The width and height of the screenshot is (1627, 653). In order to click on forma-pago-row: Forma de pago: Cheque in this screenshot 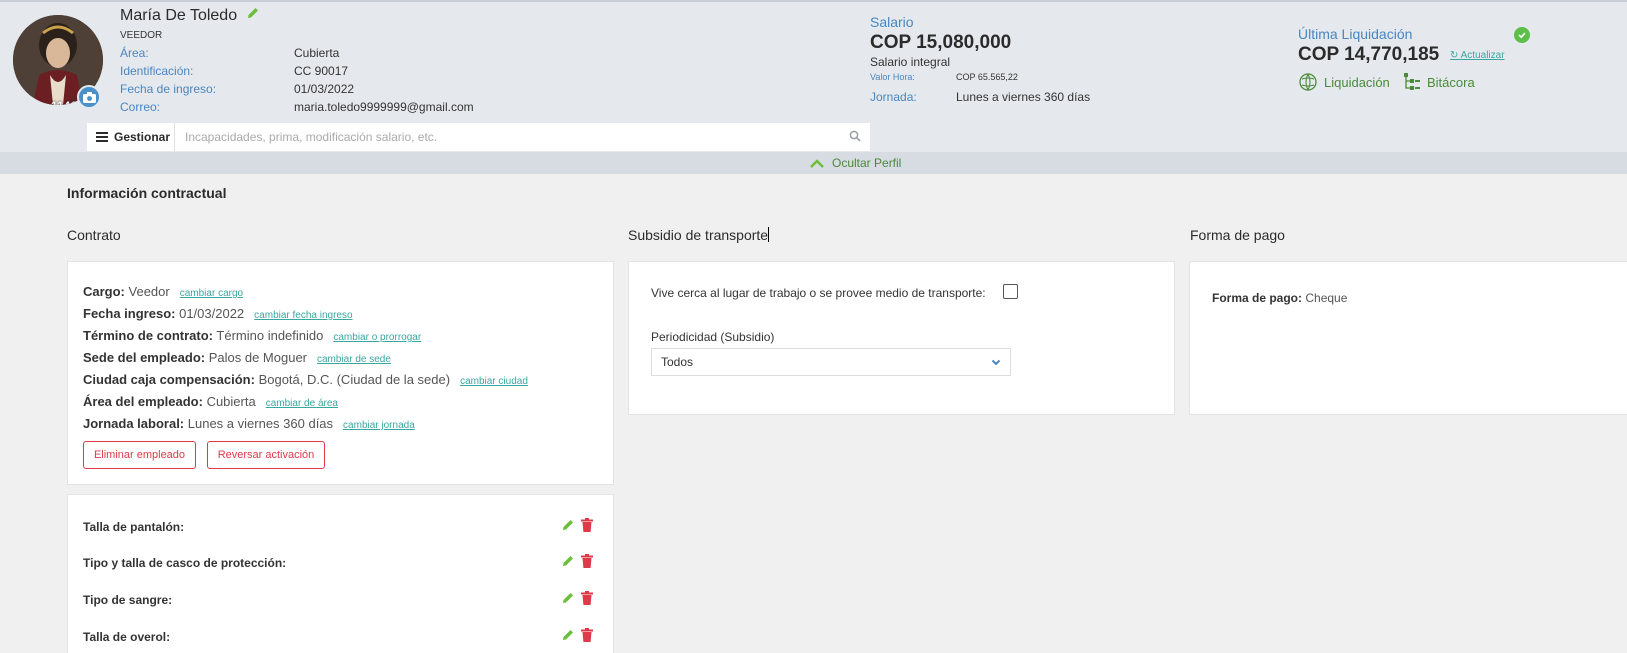, I will do `click(1279, 298)`.